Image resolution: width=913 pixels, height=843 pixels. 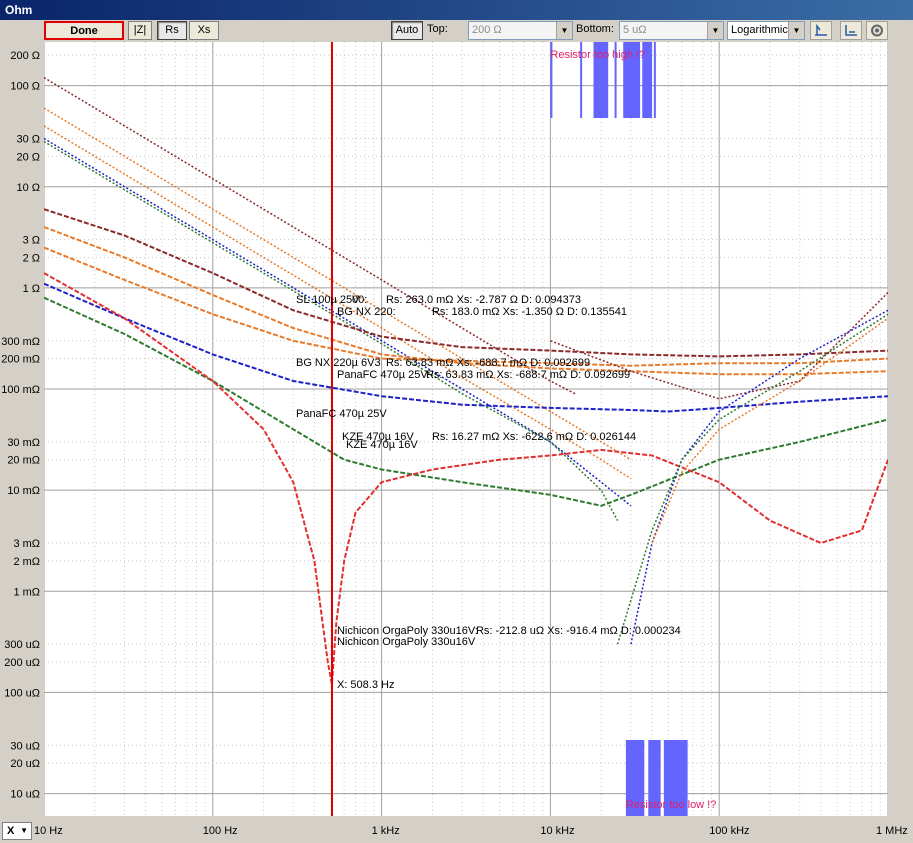 What do you see at coordinates (366, 312) in the screenshot?
I see `annotation-label: BG NX 220:` at bounding box center [366, 312].